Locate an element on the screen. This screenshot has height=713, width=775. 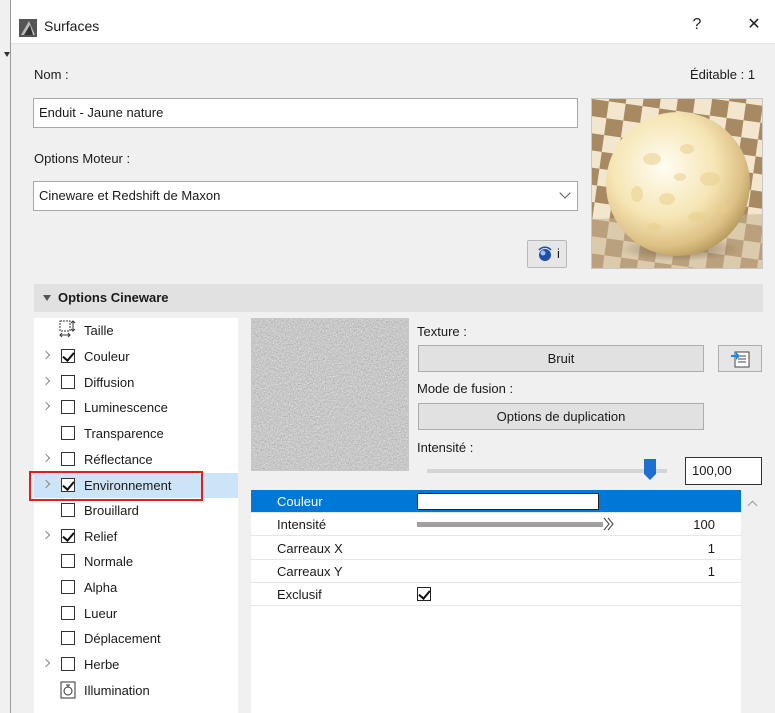
channel-label: Illumination is located at coordinates (117, 690).